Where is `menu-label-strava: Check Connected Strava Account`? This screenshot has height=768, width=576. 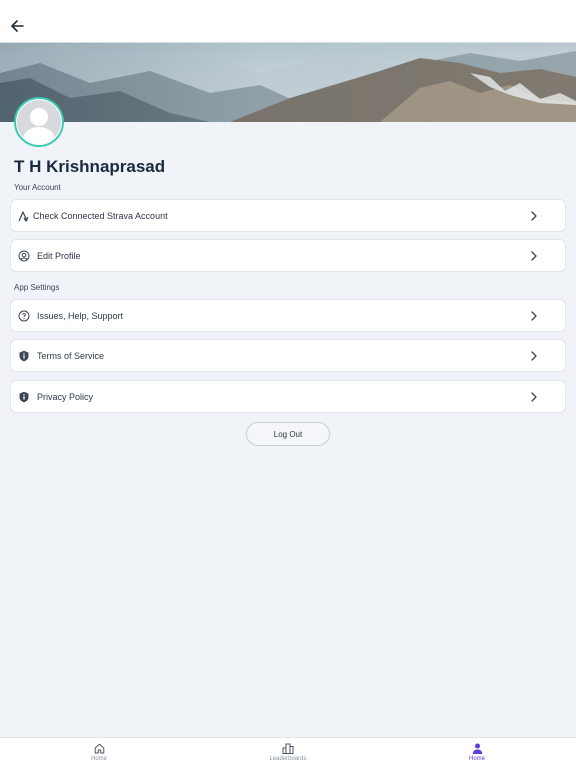 menu-label-strava: Check Connected Strava Account is located at coordinates (100, 216).